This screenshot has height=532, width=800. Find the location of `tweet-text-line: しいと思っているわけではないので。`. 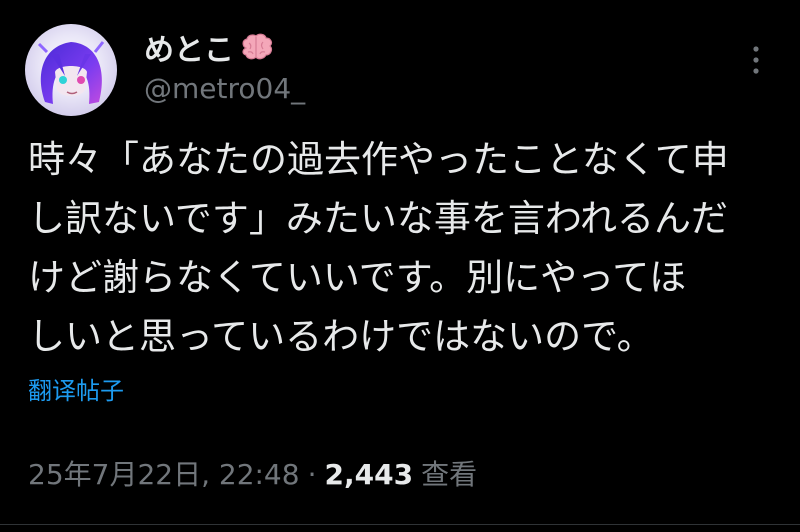

tweet-text-line: しいと思っているわけではないので。 is located at coordinates (341, 336).